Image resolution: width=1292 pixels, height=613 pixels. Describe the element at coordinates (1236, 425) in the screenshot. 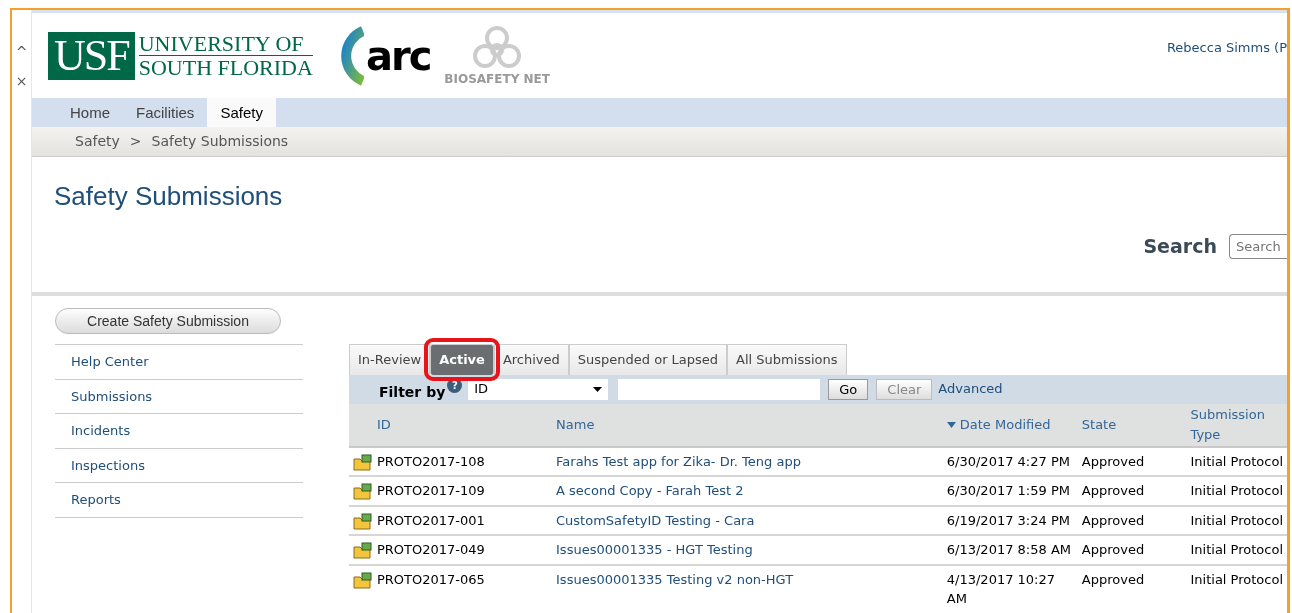

I see `column-header: Submission Type` at that location.